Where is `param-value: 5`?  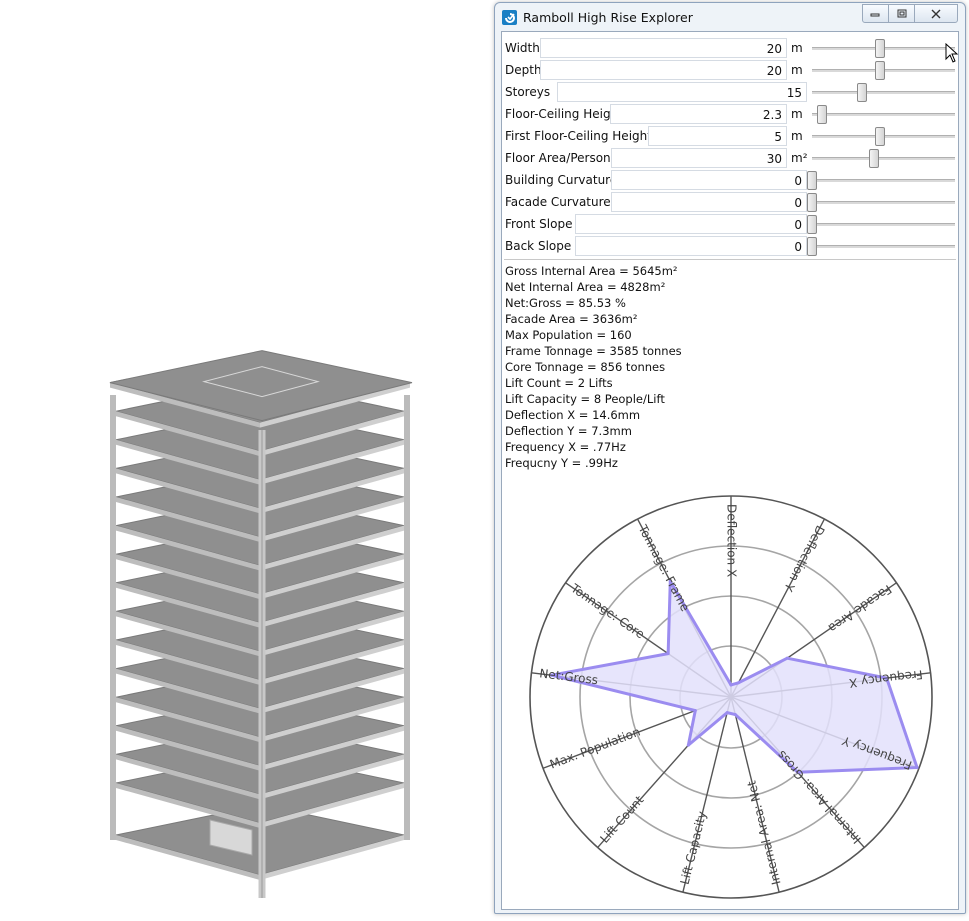 param-value: 5 is located at coordinates (778, 137).